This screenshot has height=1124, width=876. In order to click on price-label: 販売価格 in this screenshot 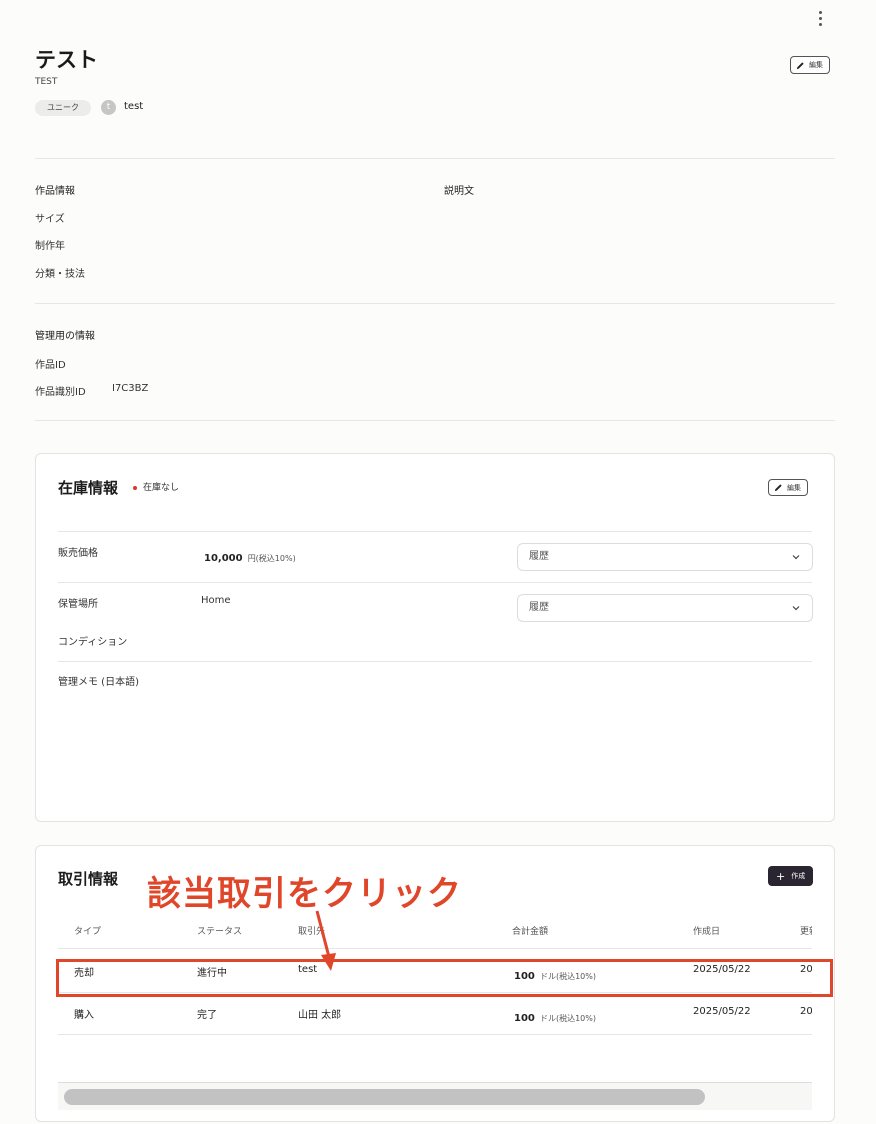, I will do `click(78, 553)`.